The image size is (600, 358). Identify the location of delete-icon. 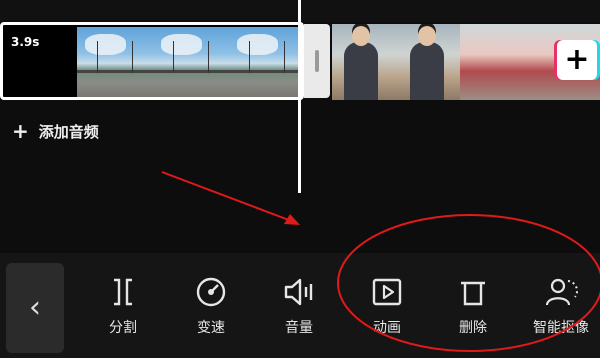
(473, 293).